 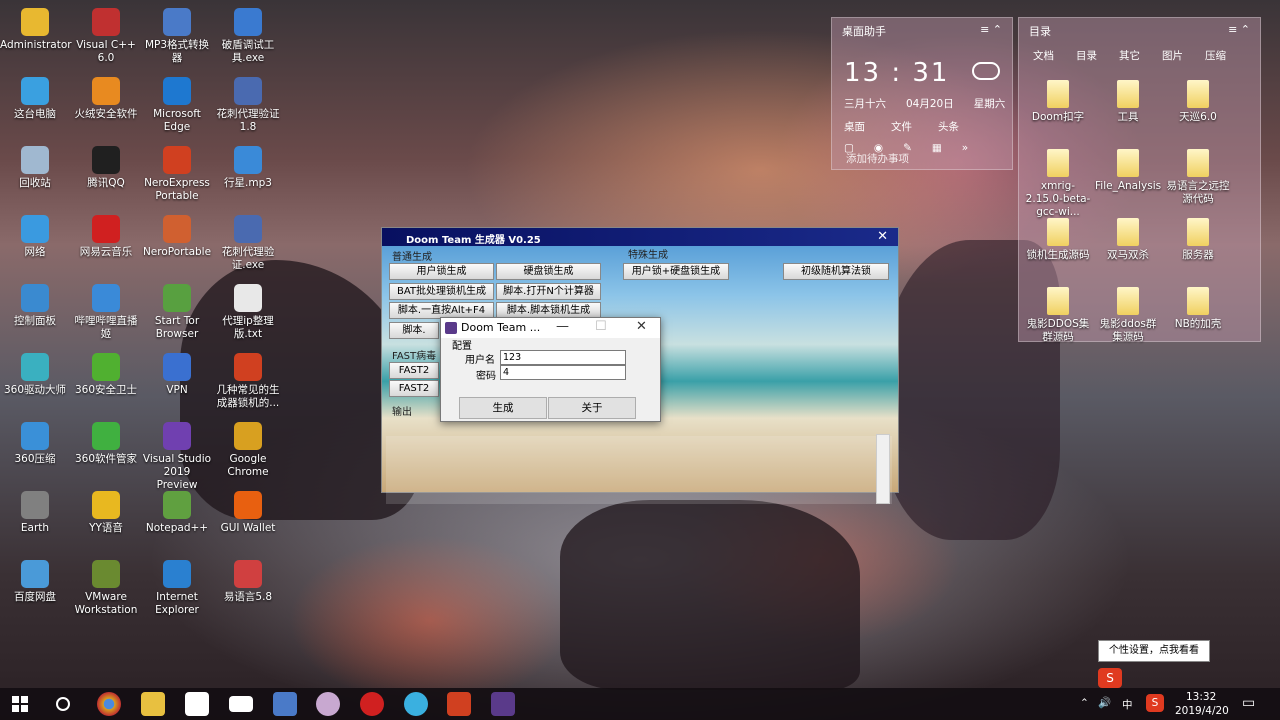 What do you see at coordinates (35, 314) in the screenshot?
I see `desktop-icon-16: 控制面板` at bounding box center [35, 314].